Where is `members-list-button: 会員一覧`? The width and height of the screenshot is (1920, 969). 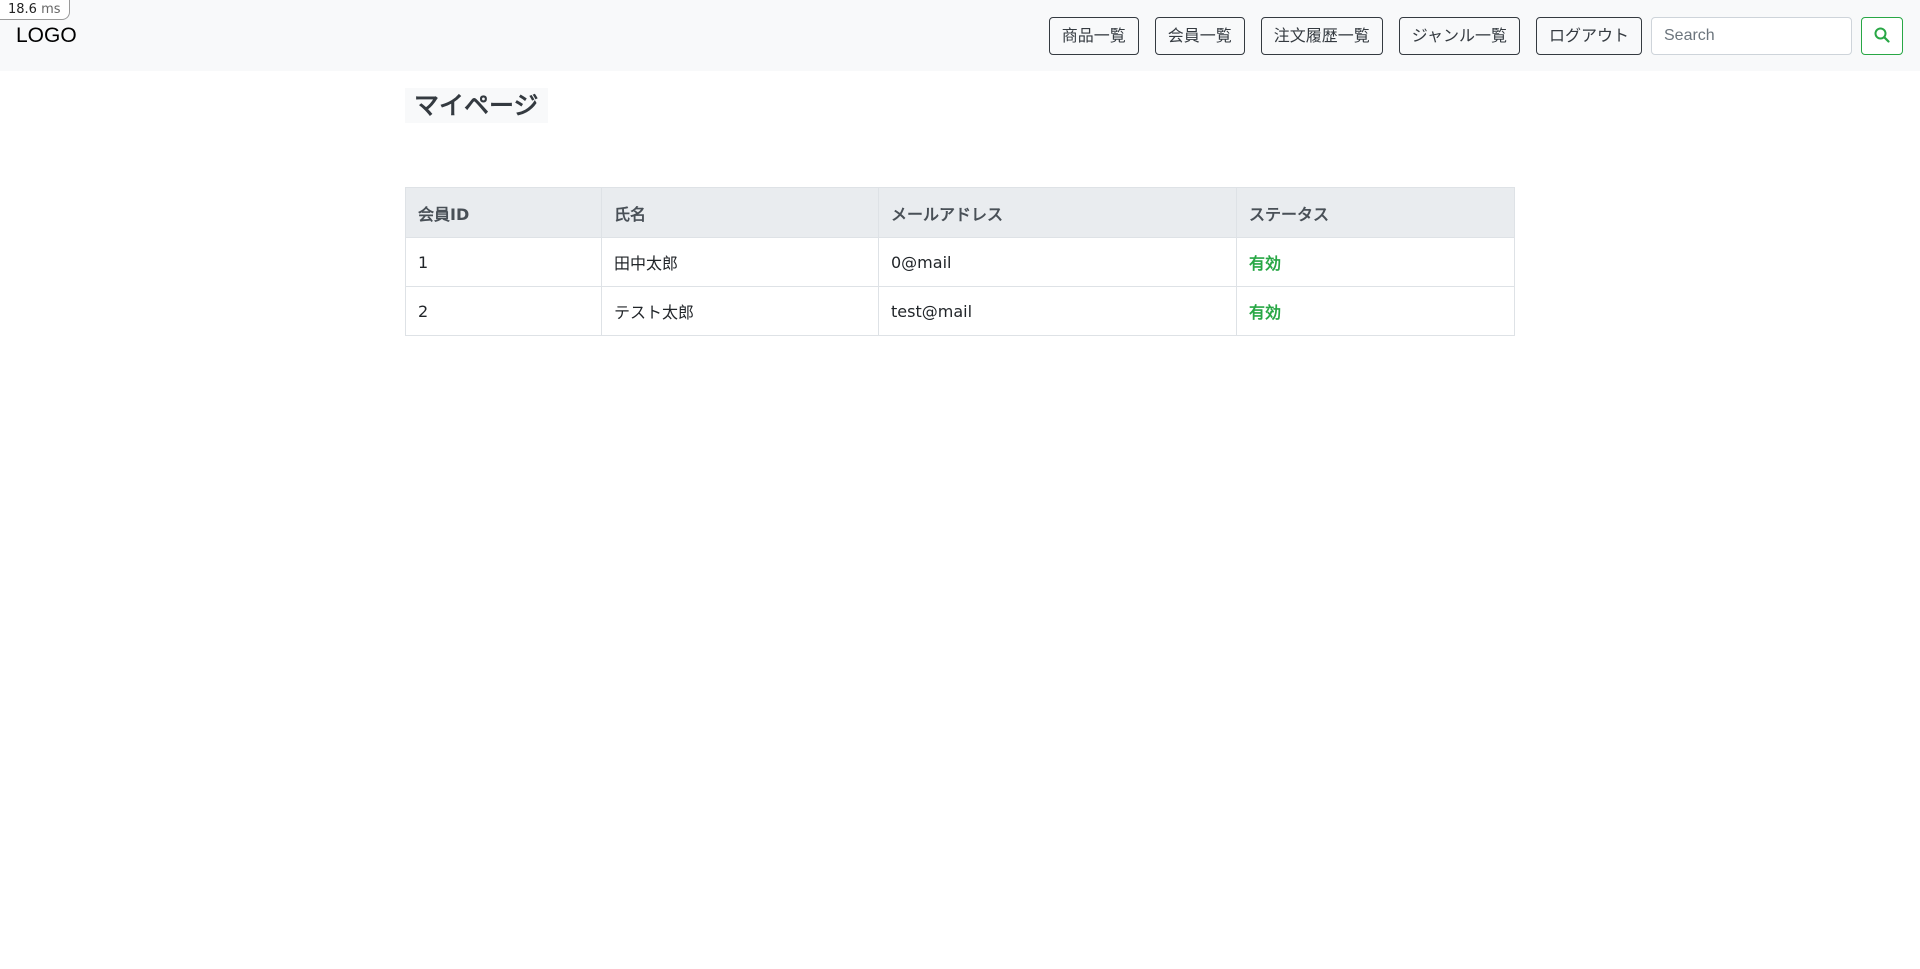 members-list-button: 会員一覧 is located at coordinates (1199, 36).